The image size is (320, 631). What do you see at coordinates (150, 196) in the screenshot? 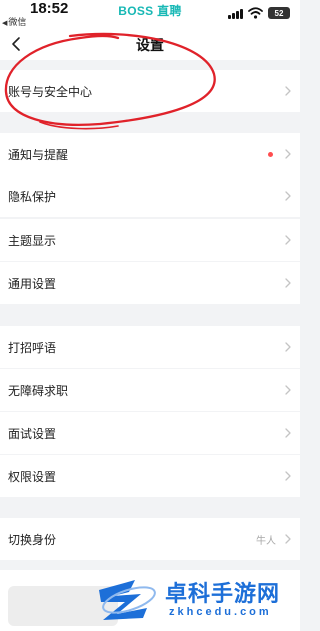
I see `settings-item-privacy: 隐私保护` at bounding box center [150, 196].